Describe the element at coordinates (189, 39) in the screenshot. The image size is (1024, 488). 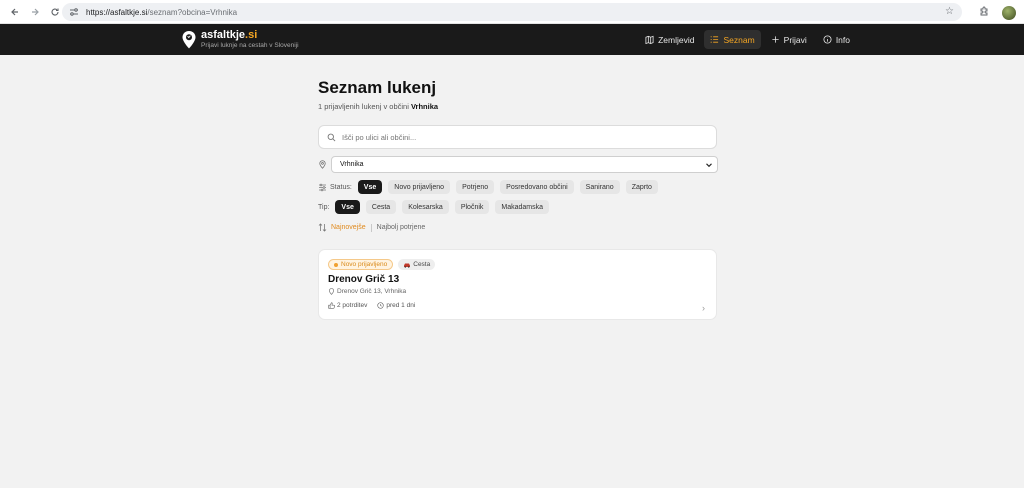
I see `pothole-pin-logo-icon` at that location.